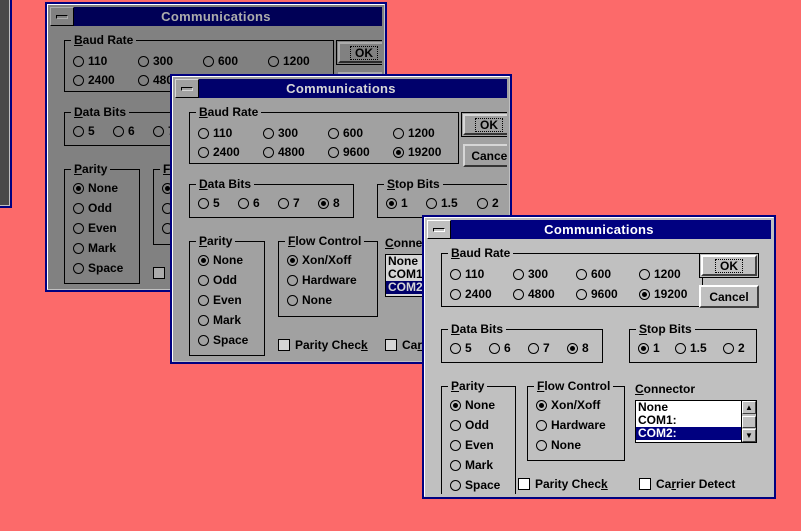 This screenshot has width=801, height=531. What do you see at coordinates (417, 152) in the screenshot?
I see `baud-19200: 19200` at bounding box center [417, 152].